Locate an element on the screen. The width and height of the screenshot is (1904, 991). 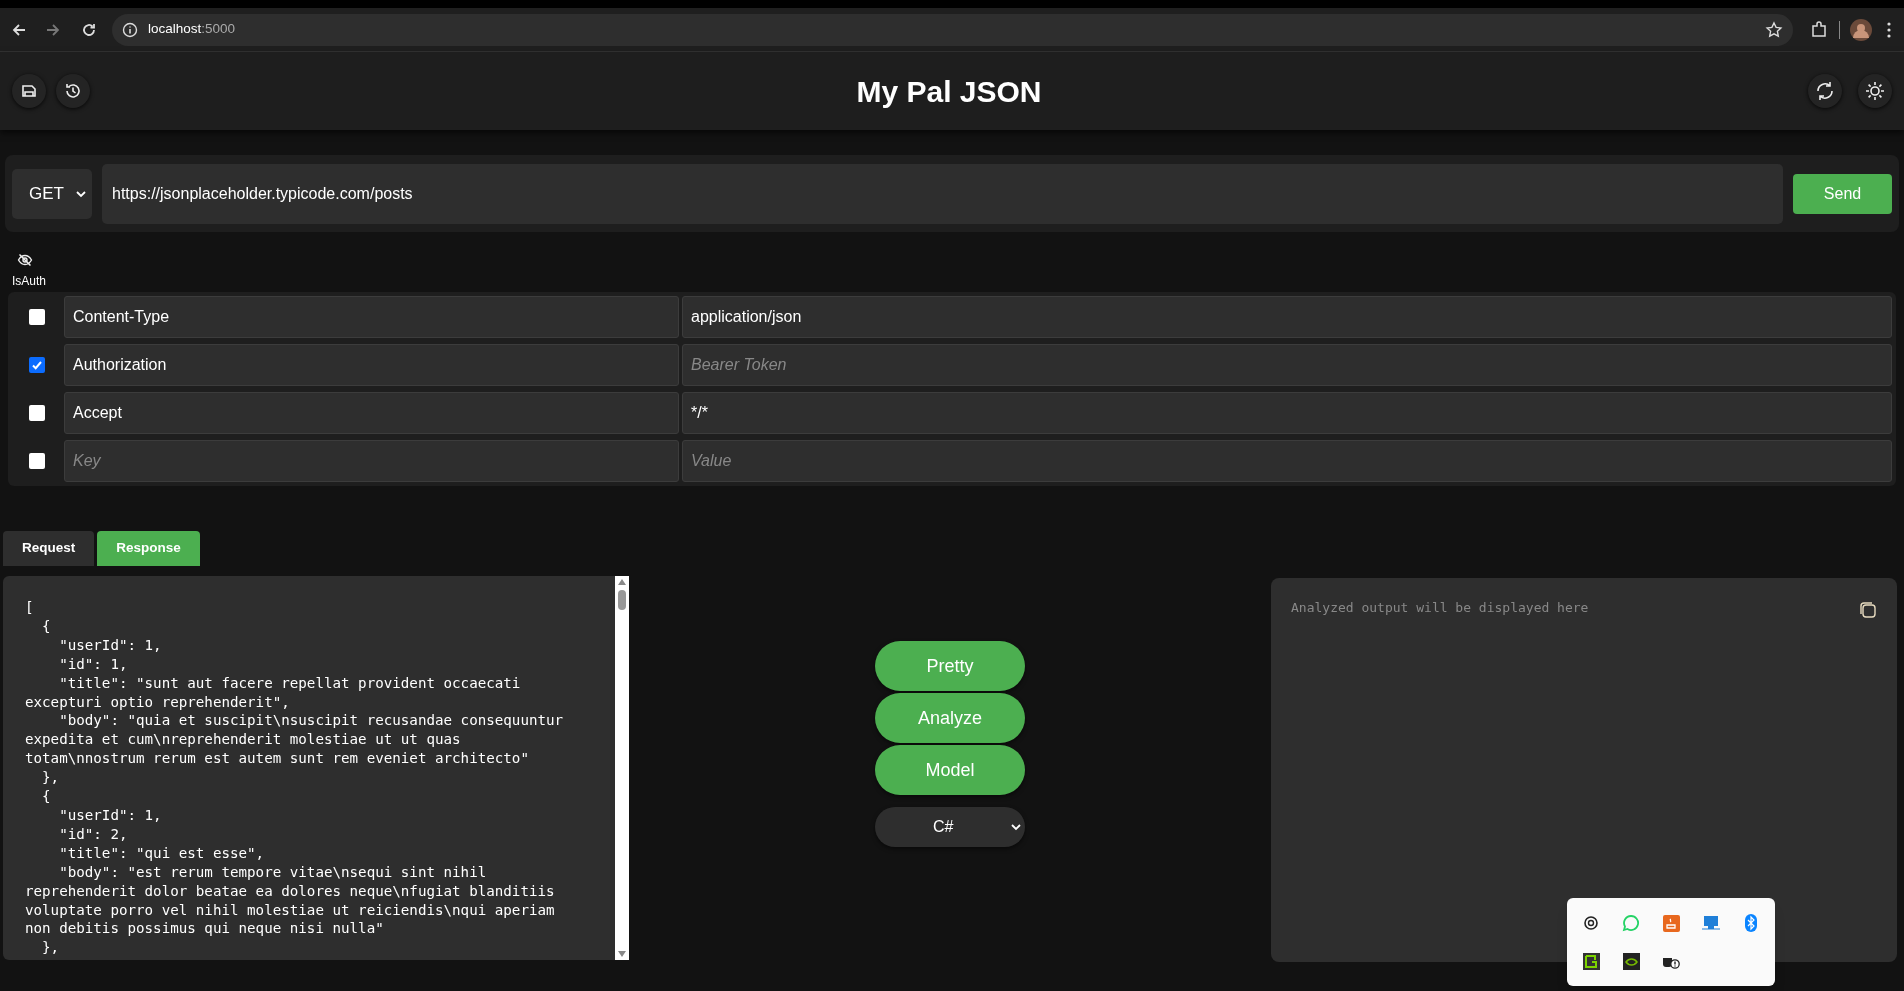
header-key-input: Authorization is located at coordinates (371, 365).